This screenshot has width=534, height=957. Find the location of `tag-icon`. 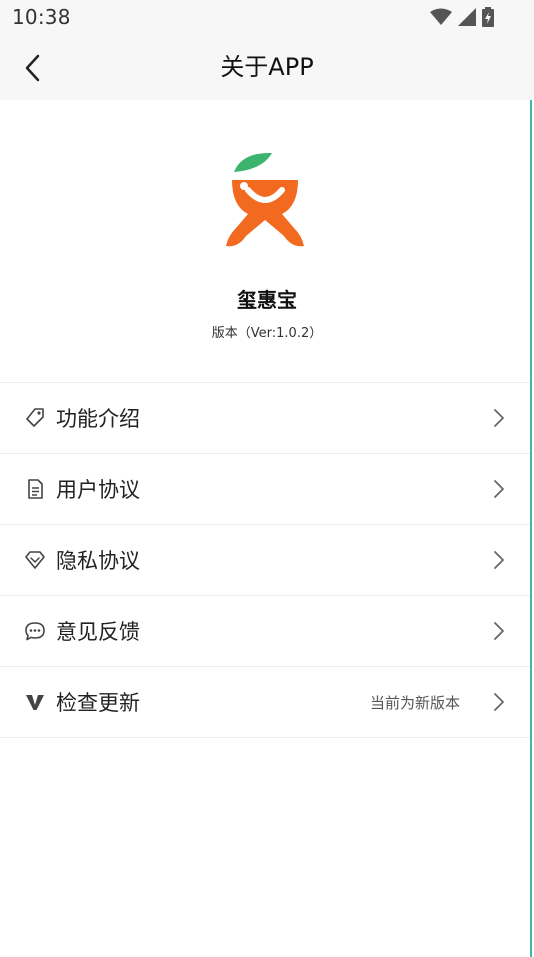

tag-icon is located at coordinates (35, 418).